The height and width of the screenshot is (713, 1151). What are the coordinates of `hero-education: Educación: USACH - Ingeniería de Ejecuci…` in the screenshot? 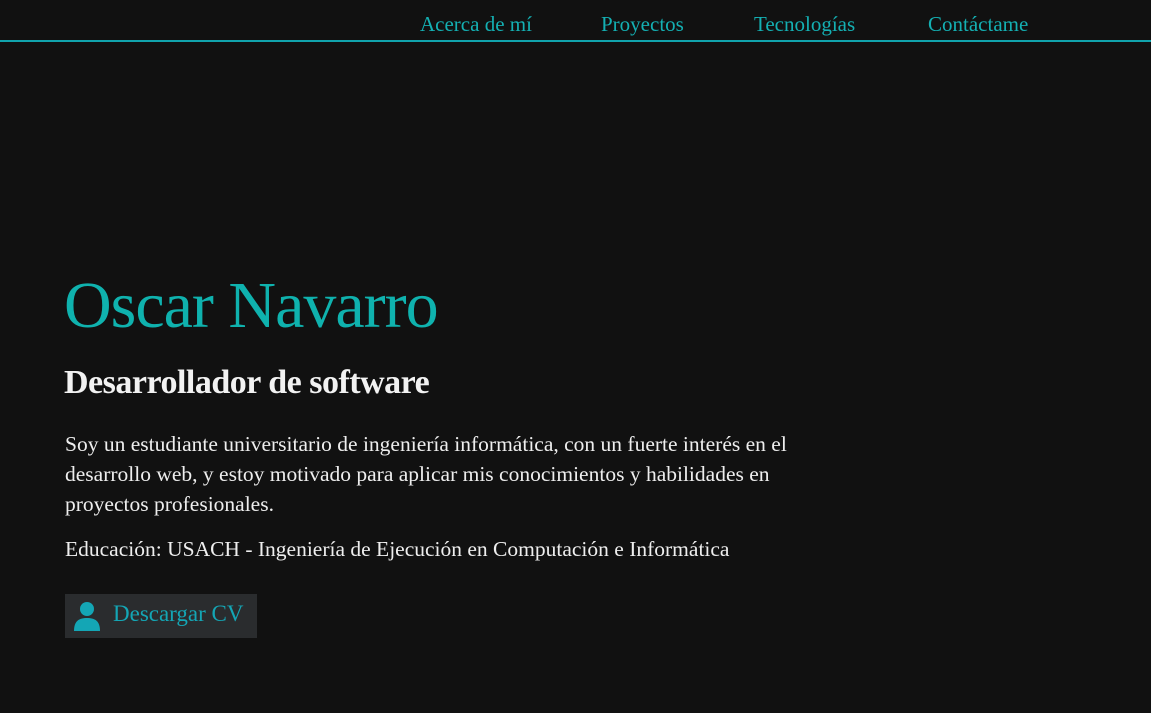 It's located at (397, 549).